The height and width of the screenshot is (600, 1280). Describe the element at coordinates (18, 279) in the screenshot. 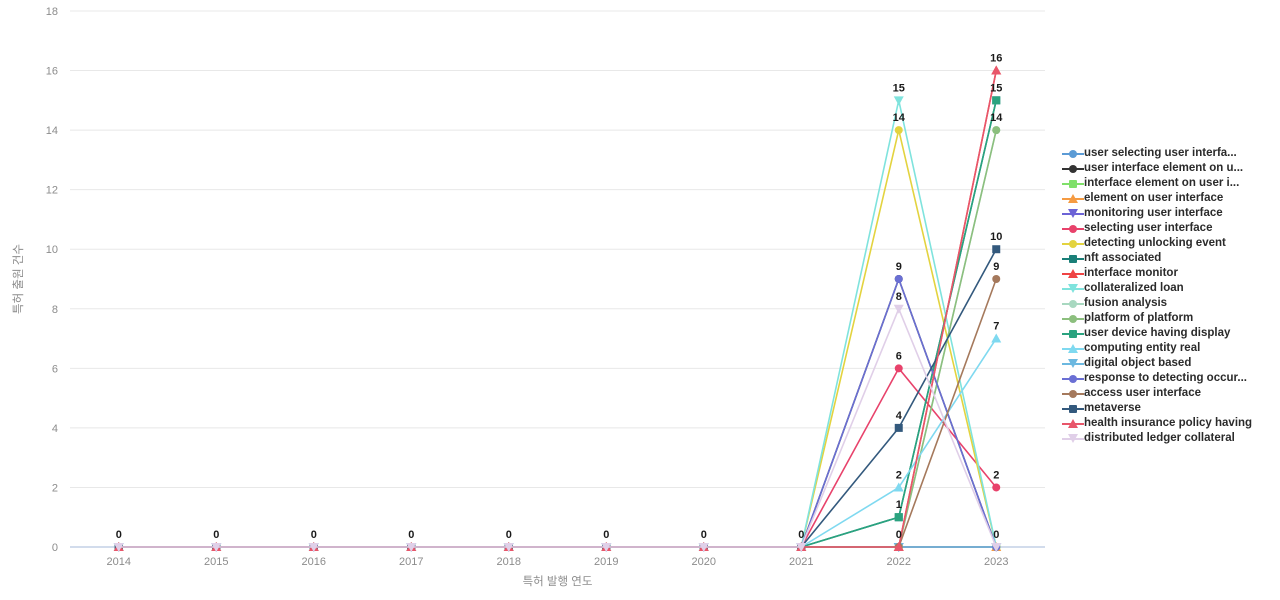

I see `y-axis-title: 특허 출원 건수` at that location.